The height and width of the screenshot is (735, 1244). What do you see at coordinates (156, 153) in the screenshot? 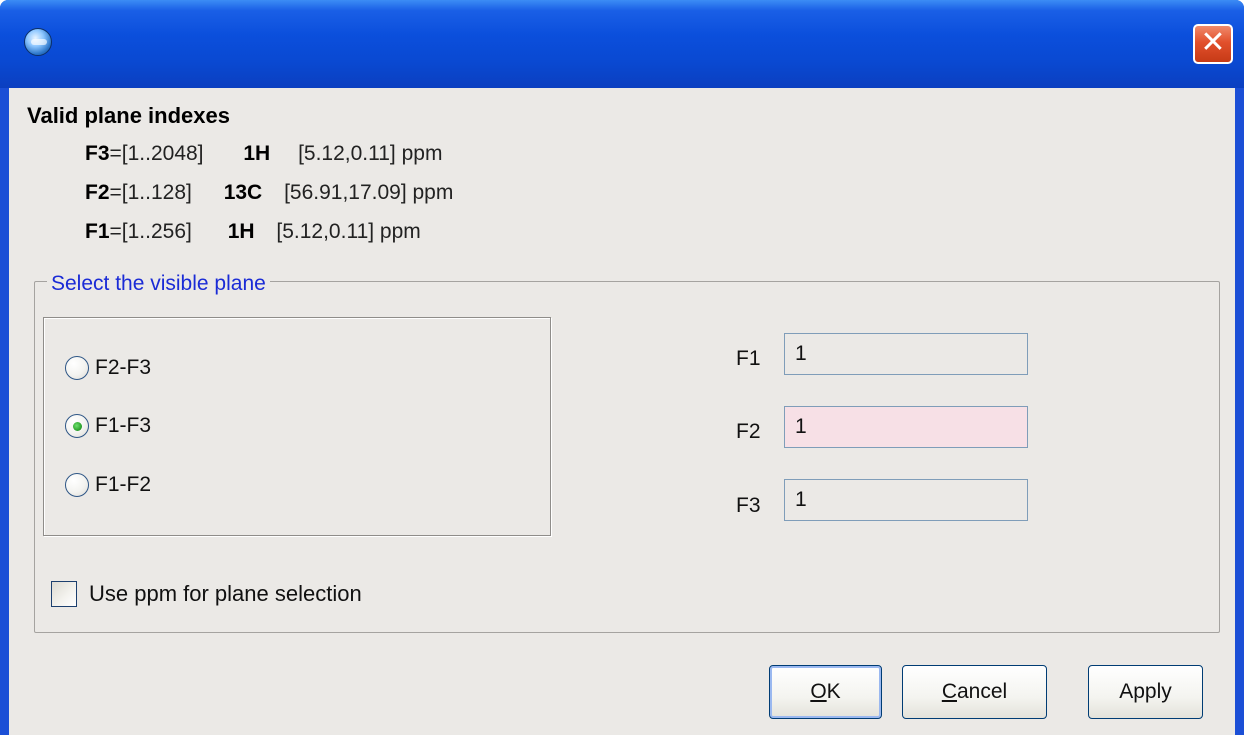
I see `index-range: =[1..2048]` at bounding box center [156, 153].